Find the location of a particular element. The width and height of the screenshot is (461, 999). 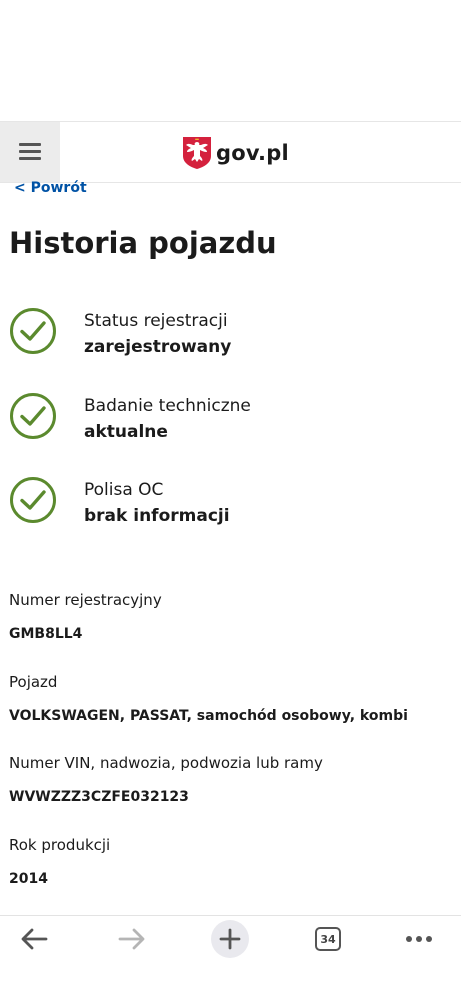

status-label: Status rejestracji is located at coordinates (156, 321).